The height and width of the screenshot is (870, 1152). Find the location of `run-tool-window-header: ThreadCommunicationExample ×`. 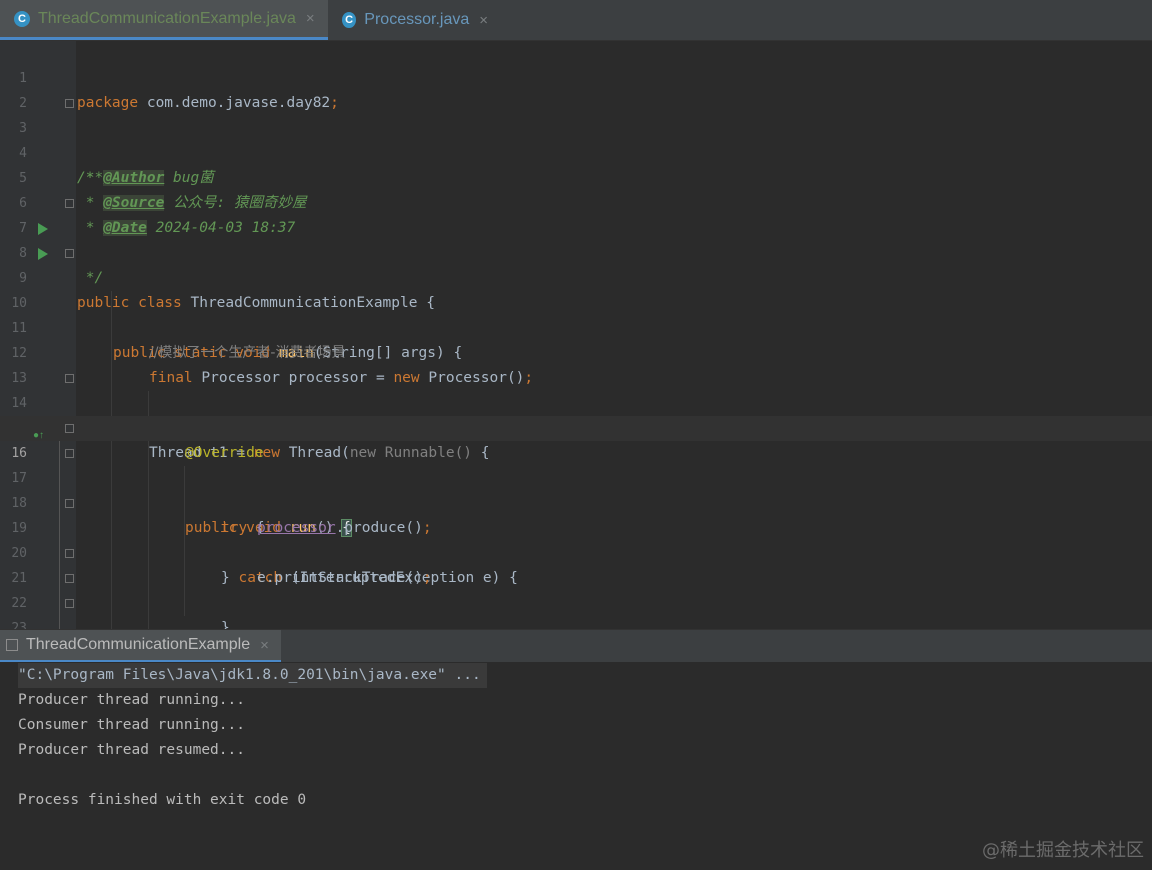

run-tool-window-header: ThreadCommunicationExample × is located at coordinates (576, 646).